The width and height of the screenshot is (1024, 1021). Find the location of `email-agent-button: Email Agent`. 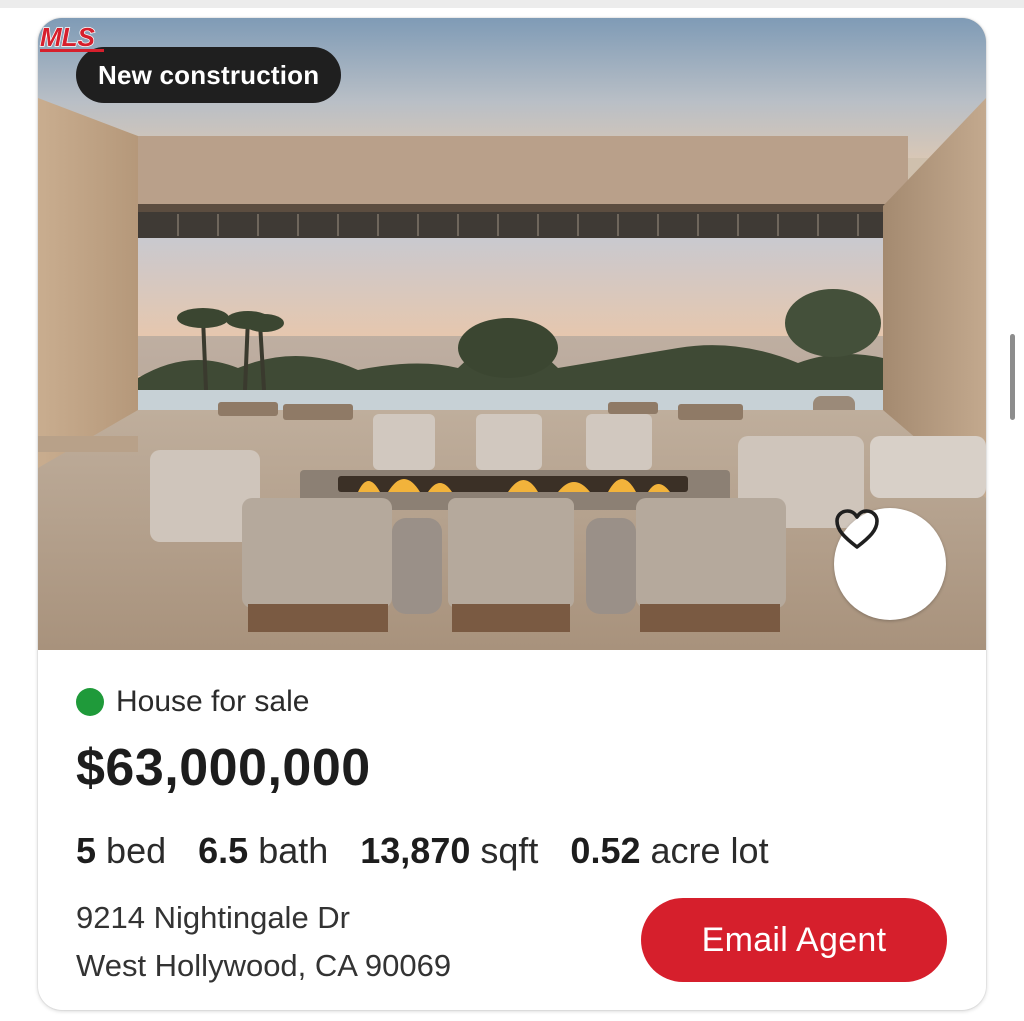

email-agent-button: Email Agent is located at coordinates (794, 940).